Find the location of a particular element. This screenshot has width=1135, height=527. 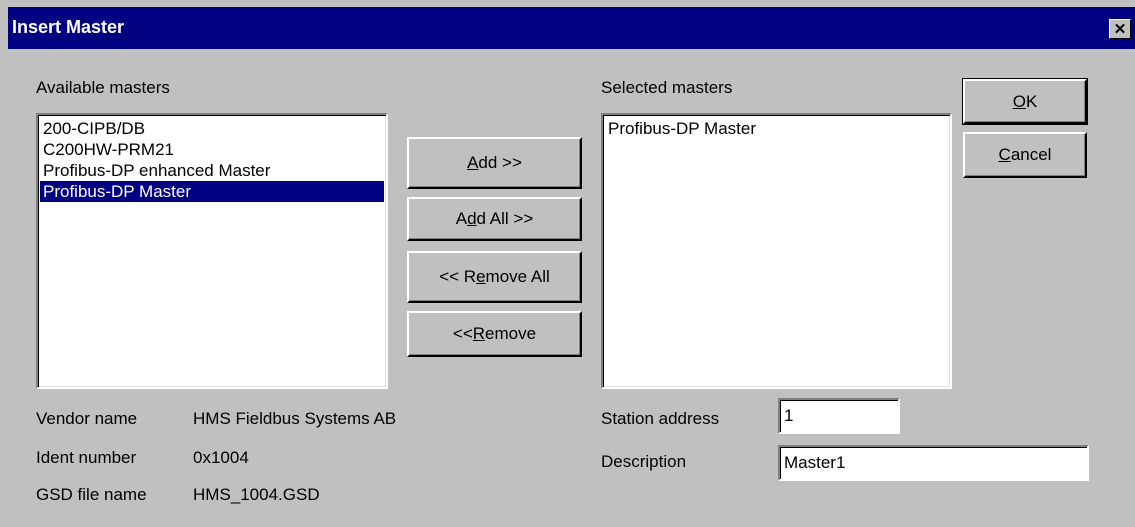

close-button: ✕ is located at coordinates (1120, 29).